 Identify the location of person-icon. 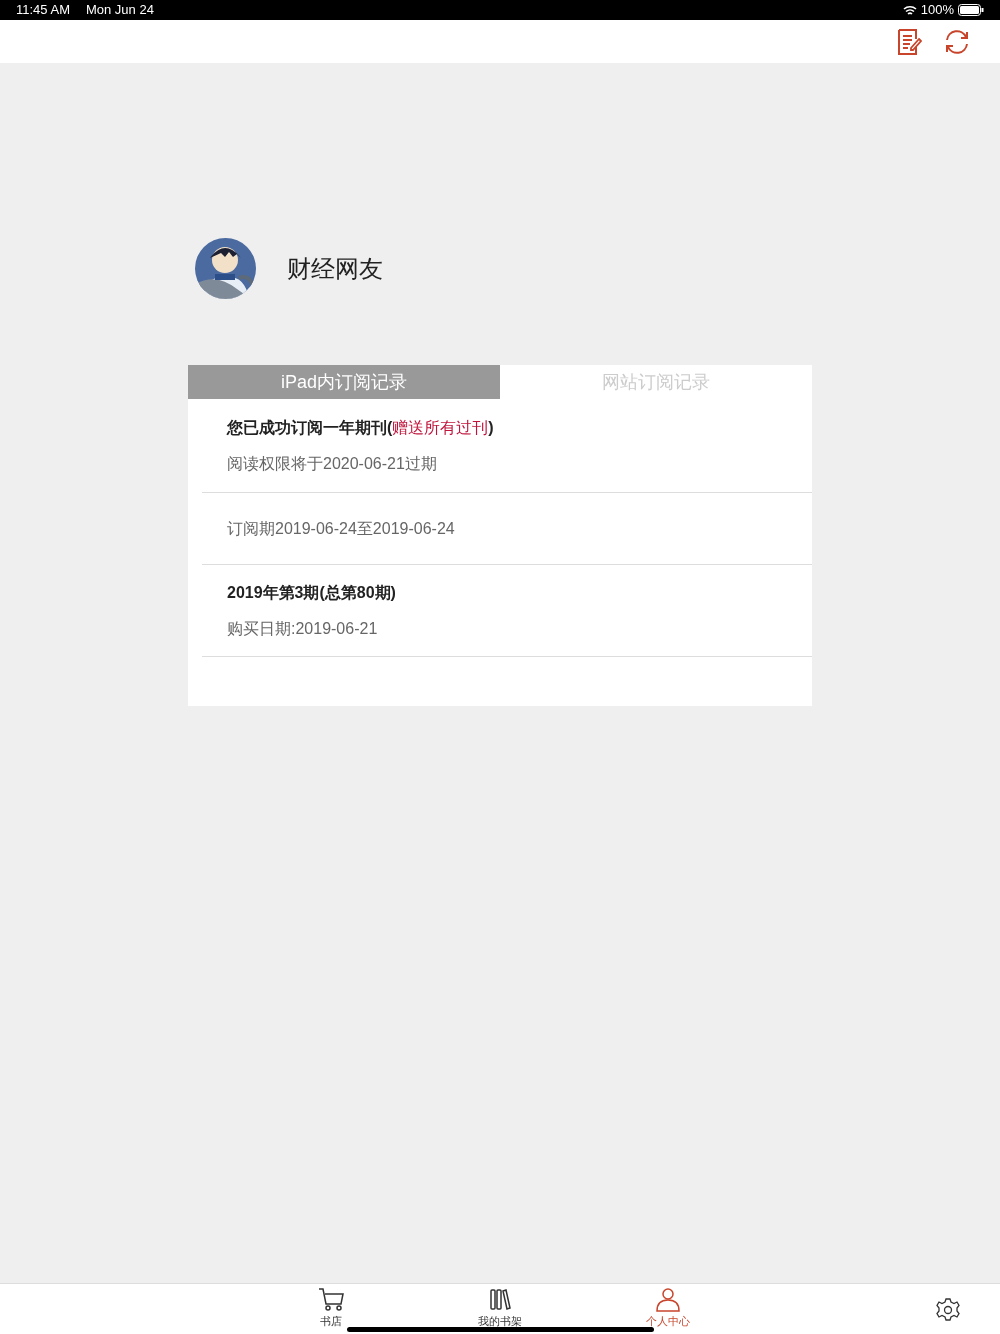
(668, 1299).